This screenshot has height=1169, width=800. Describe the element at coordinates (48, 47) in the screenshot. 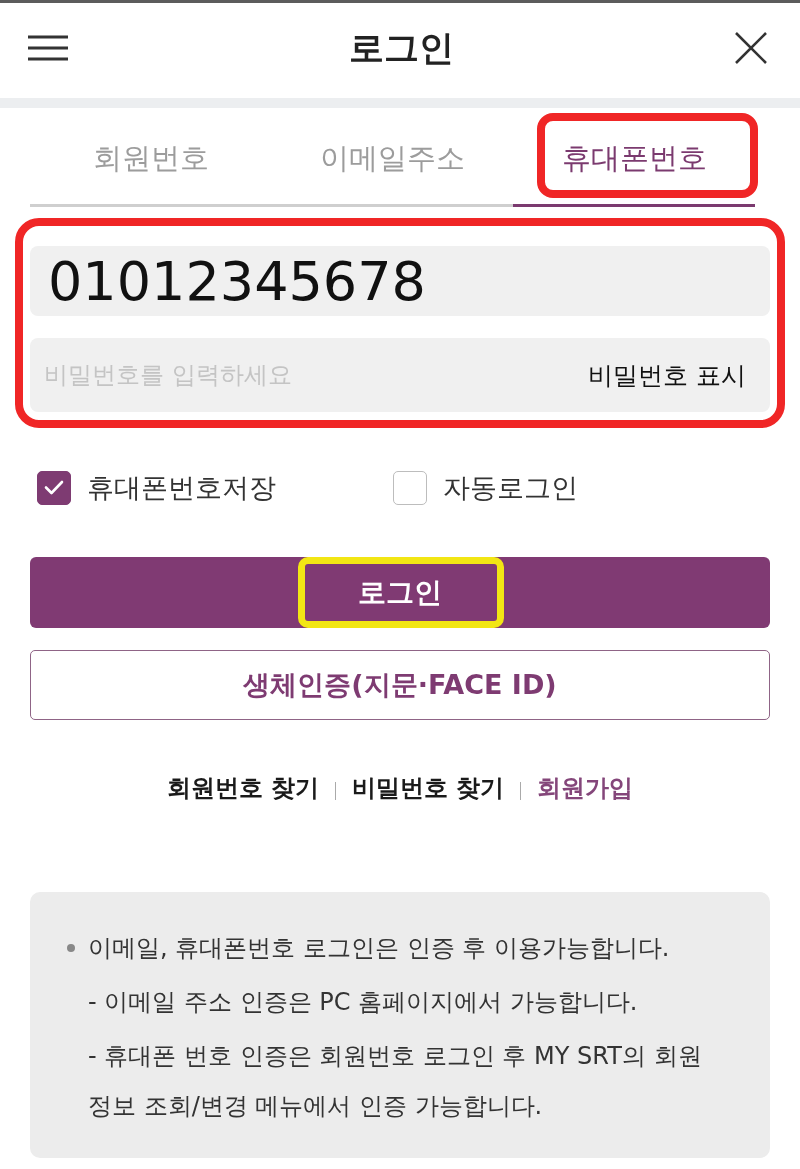

I see `menu-icon` at that location.